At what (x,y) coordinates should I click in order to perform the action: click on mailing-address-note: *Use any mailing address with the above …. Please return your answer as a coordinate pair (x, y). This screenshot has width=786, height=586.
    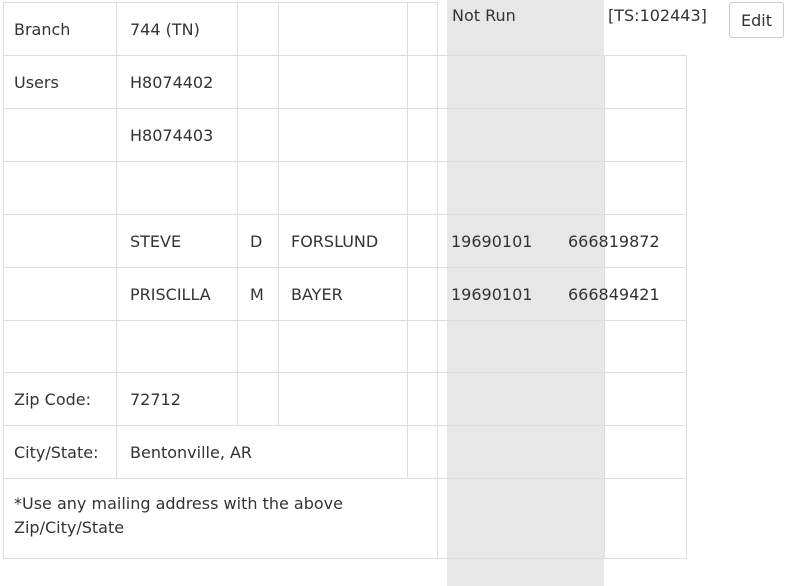
    Looking at the image, I should click on (178, 515).